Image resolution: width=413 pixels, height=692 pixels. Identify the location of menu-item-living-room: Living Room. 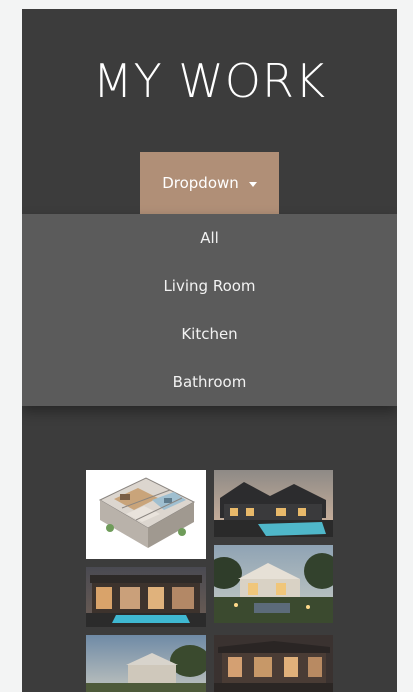
(209, 286).